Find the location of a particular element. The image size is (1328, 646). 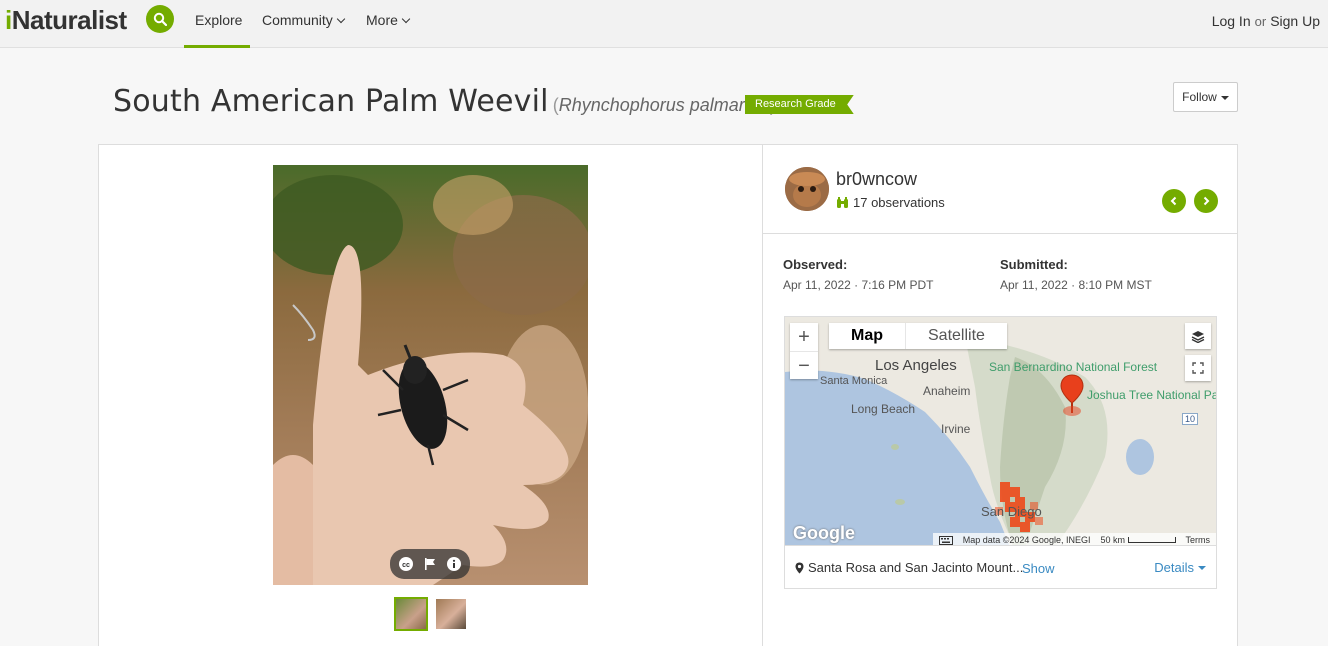

observation-count-text: 17 observations is located at coordinates (899, 202).